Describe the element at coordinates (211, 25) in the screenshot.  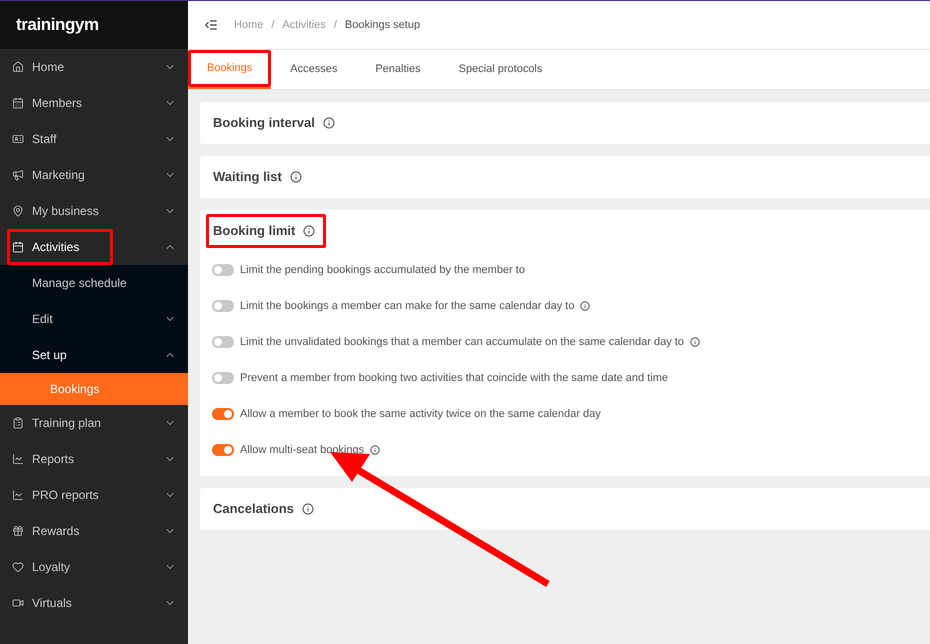
I see `menu-icon` at that location.